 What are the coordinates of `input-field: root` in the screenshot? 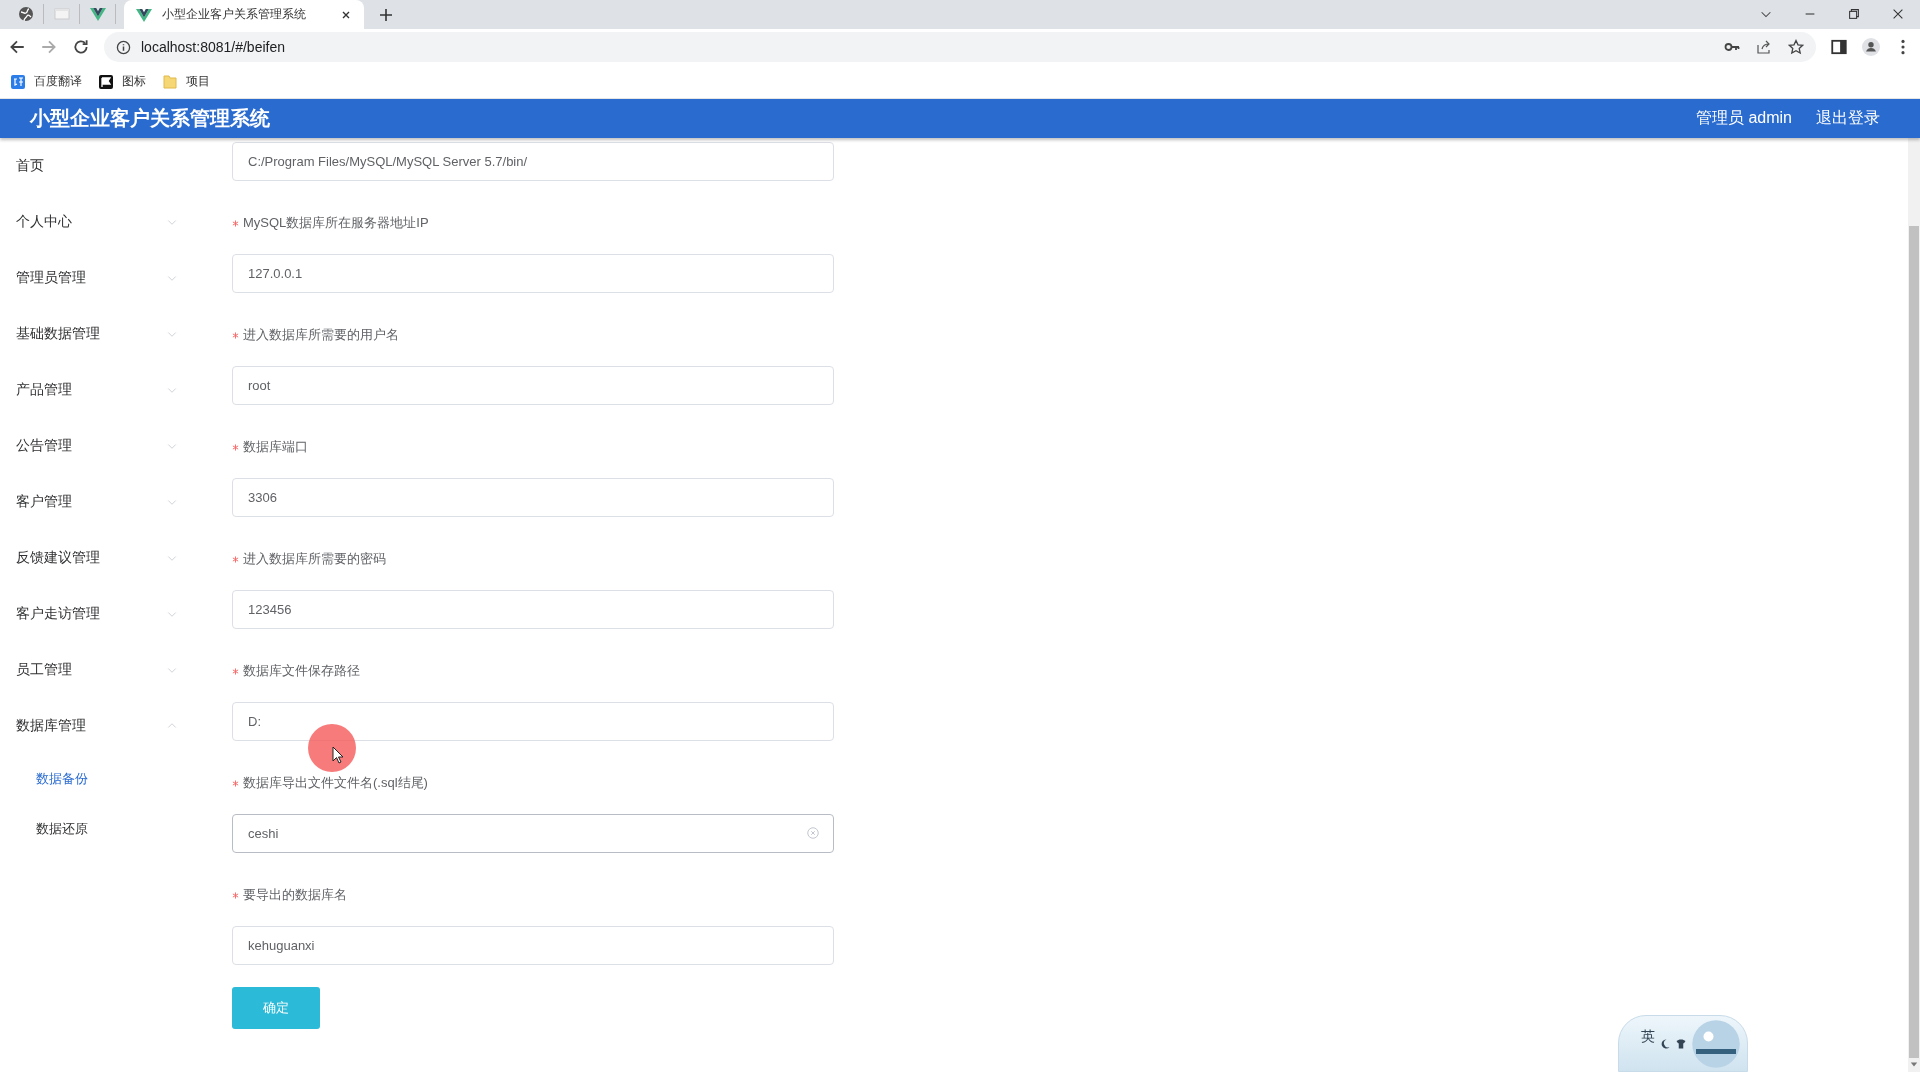 It's located at (533, 385).